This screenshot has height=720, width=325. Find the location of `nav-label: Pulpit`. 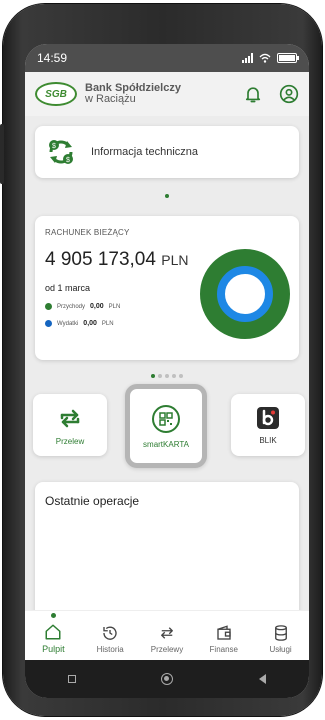

nav-label: Pulpit is located at coordinates (53, 649).